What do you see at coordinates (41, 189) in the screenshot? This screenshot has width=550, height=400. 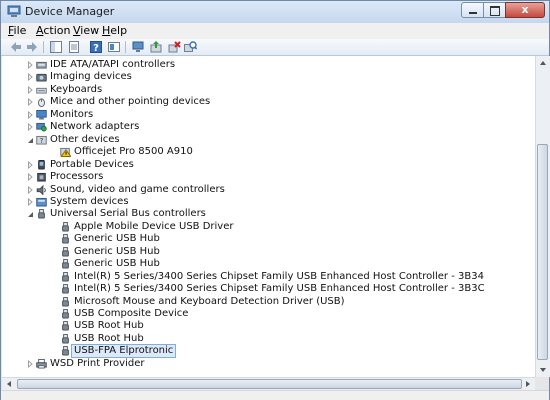 I see `sound-icon` at bounding box center [41, 189].